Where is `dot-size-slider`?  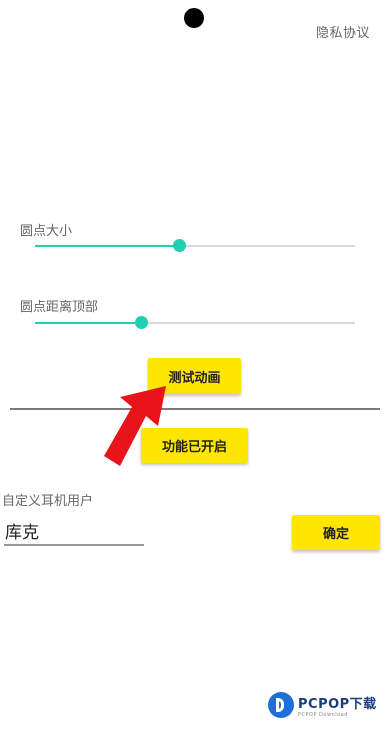
dot-size-slider is located at coordinates (195, 245).